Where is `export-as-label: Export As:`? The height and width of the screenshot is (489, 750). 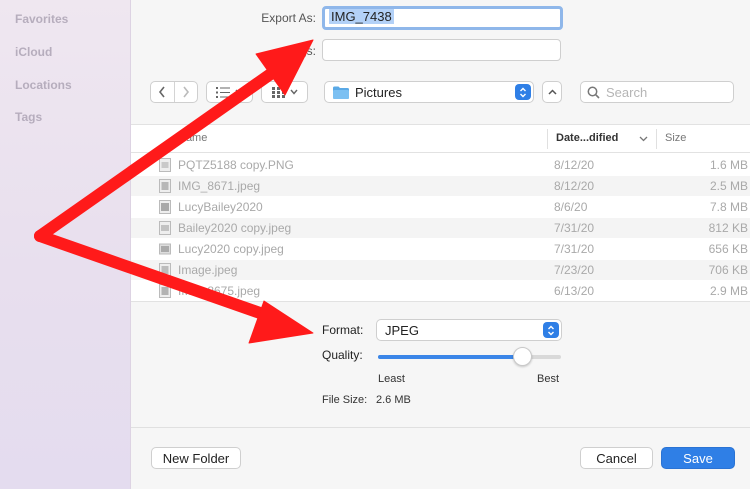 export-as-label: Export As: is located at coordinates (288, 18).